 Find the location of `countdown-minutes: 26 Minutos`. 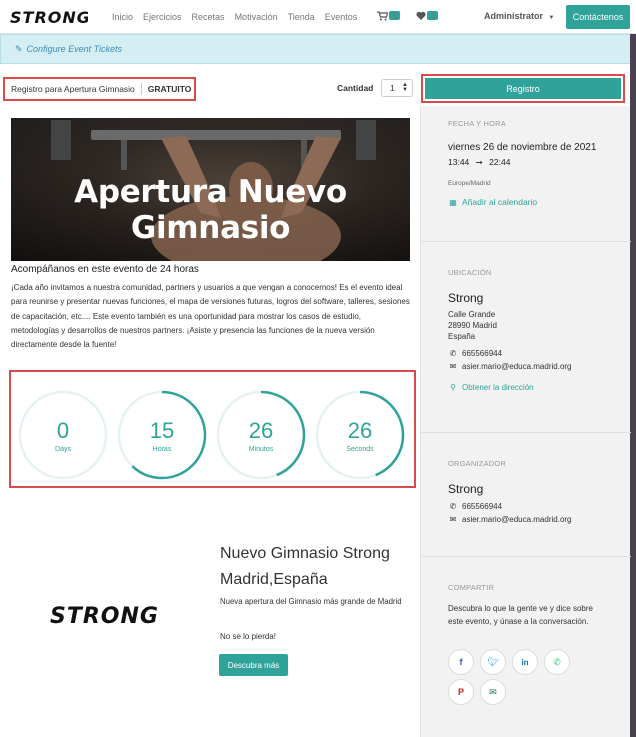

countdown-minutes: 26 Minutos is located at coordinates (261, 435).